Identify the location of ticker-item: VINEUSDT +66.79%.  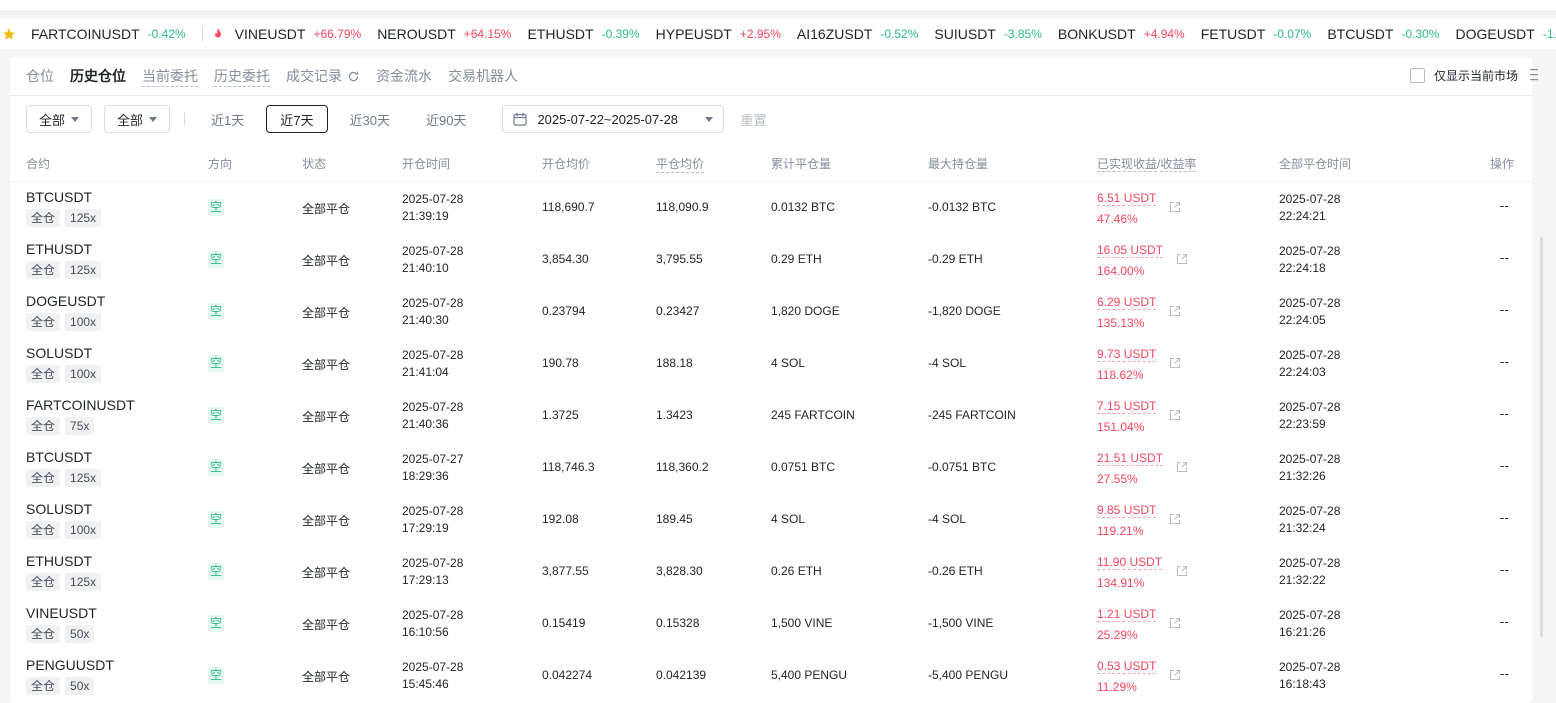
(298, 34).